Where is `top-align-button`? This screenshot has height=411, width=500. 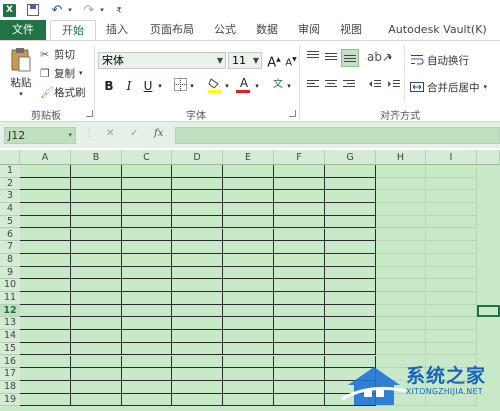
top-align-button is located at coordinates (313, 58).